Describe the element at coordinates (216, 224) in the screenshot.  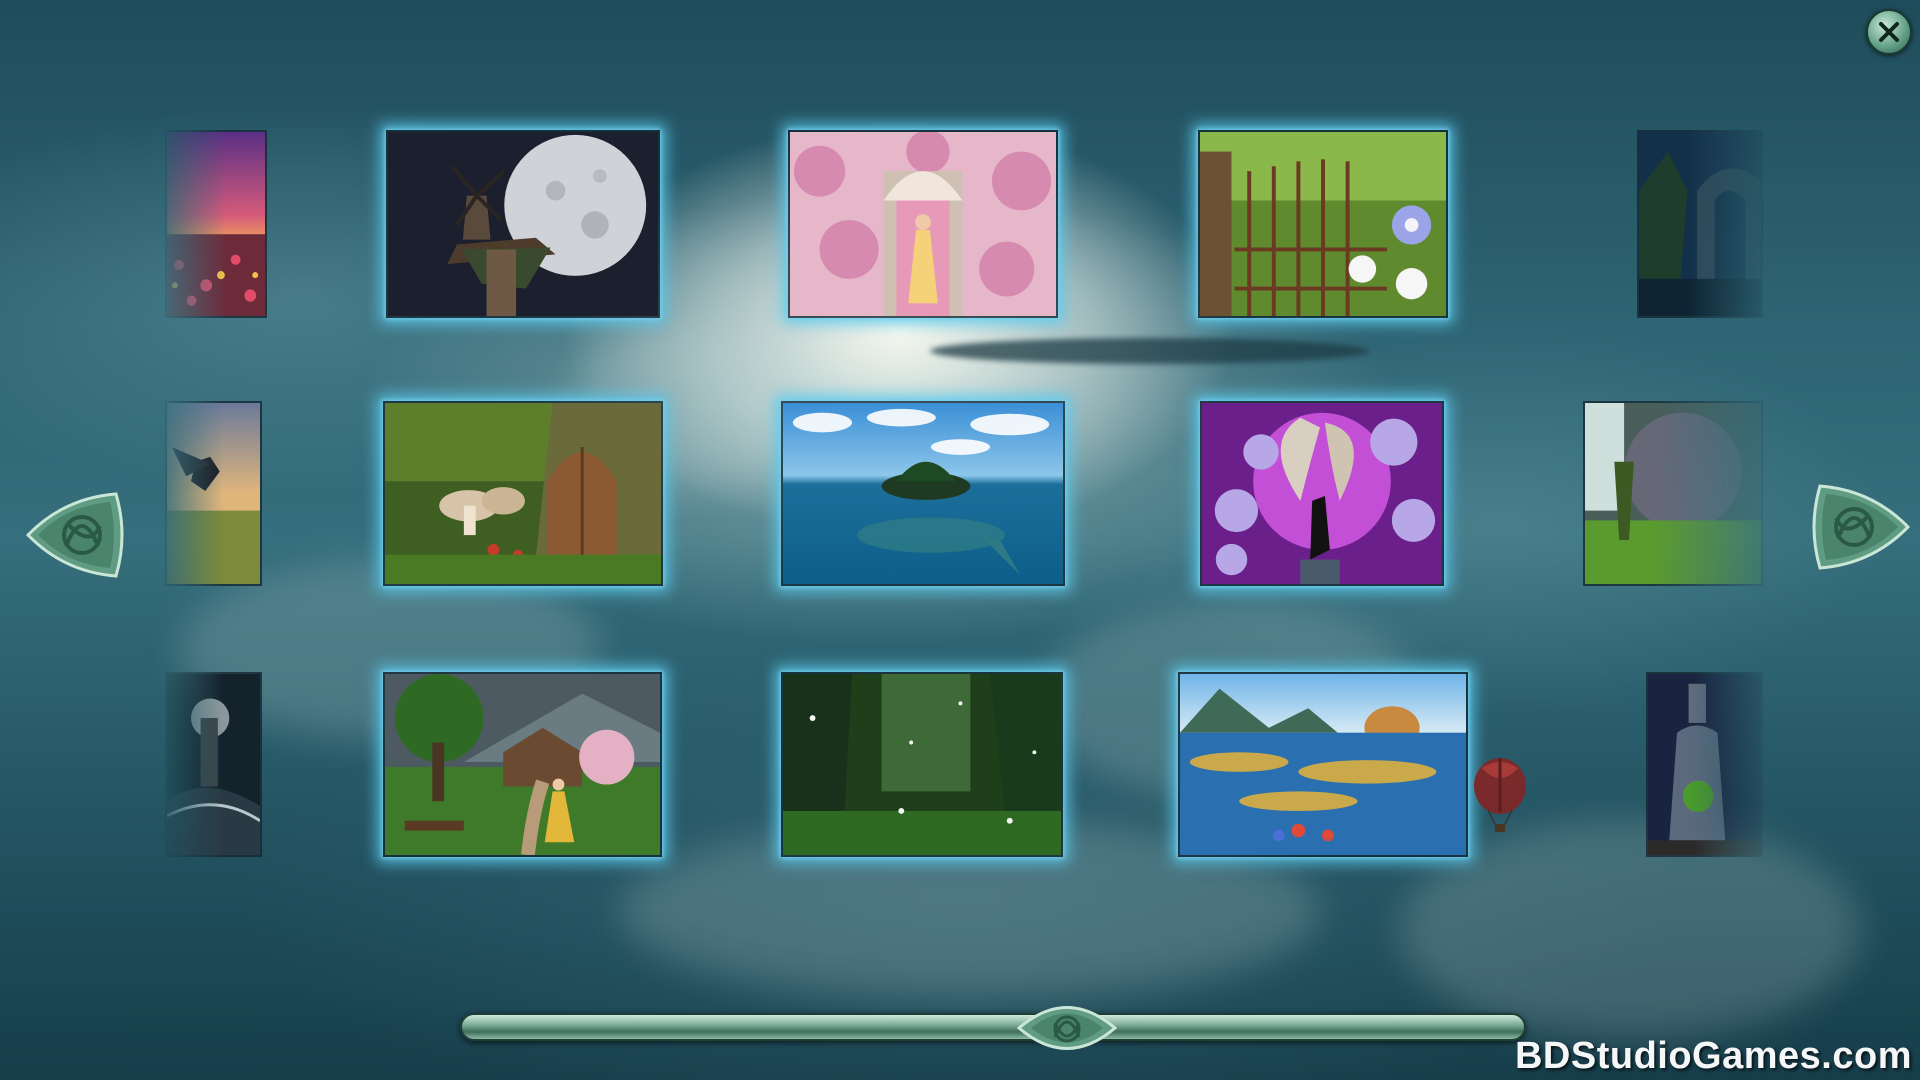
I see `puzzle-thumbnail-aurora-flower-field` at that location.